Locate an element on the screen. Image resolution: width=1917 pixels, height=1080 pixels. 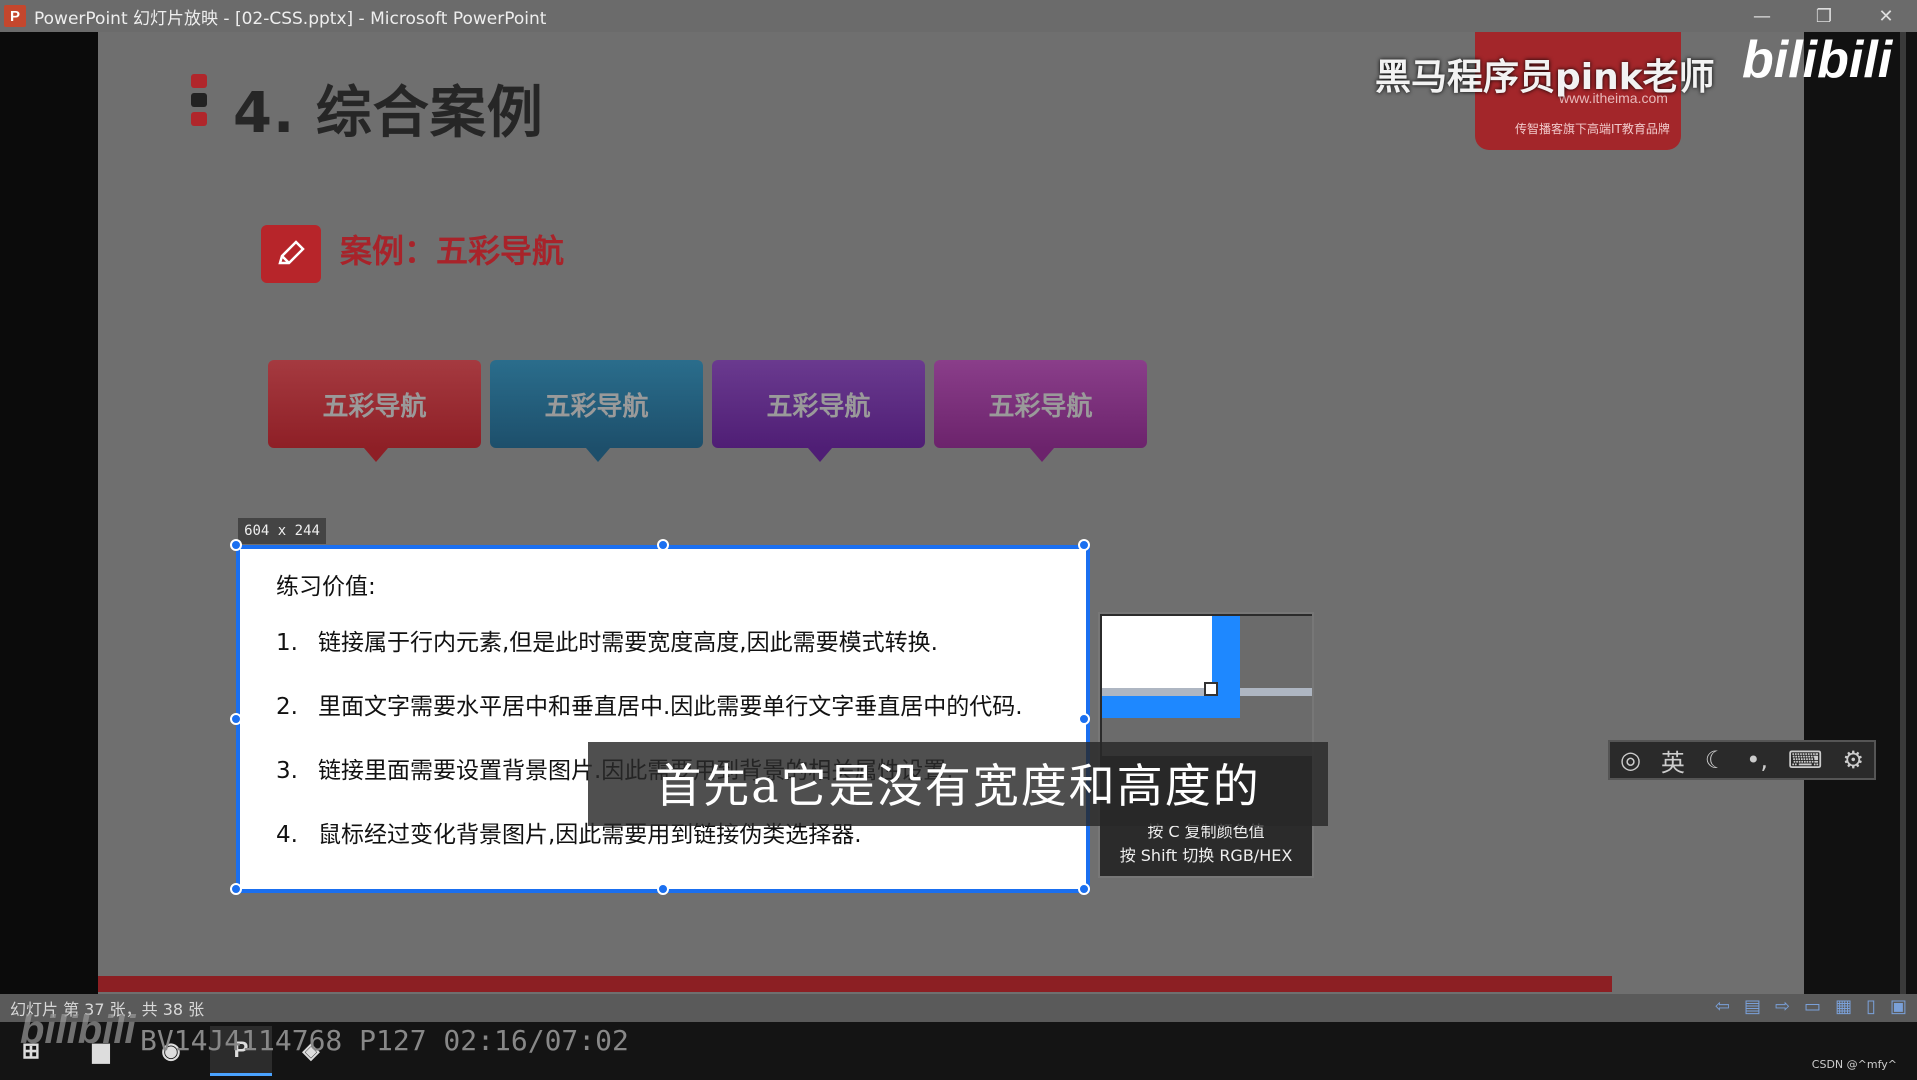
item-number: 2. is located at coordinates (287, 707).